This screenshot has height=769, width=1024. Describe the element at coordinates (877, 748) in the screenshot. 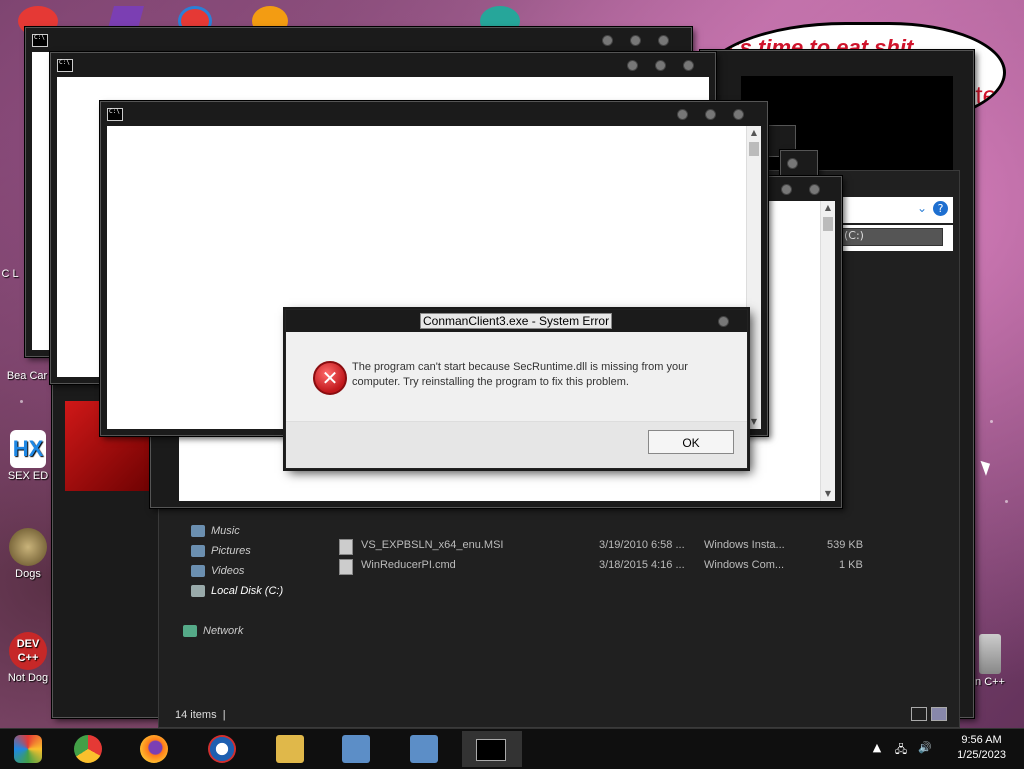

I see `chevron-up-icon: ▲` at that location.